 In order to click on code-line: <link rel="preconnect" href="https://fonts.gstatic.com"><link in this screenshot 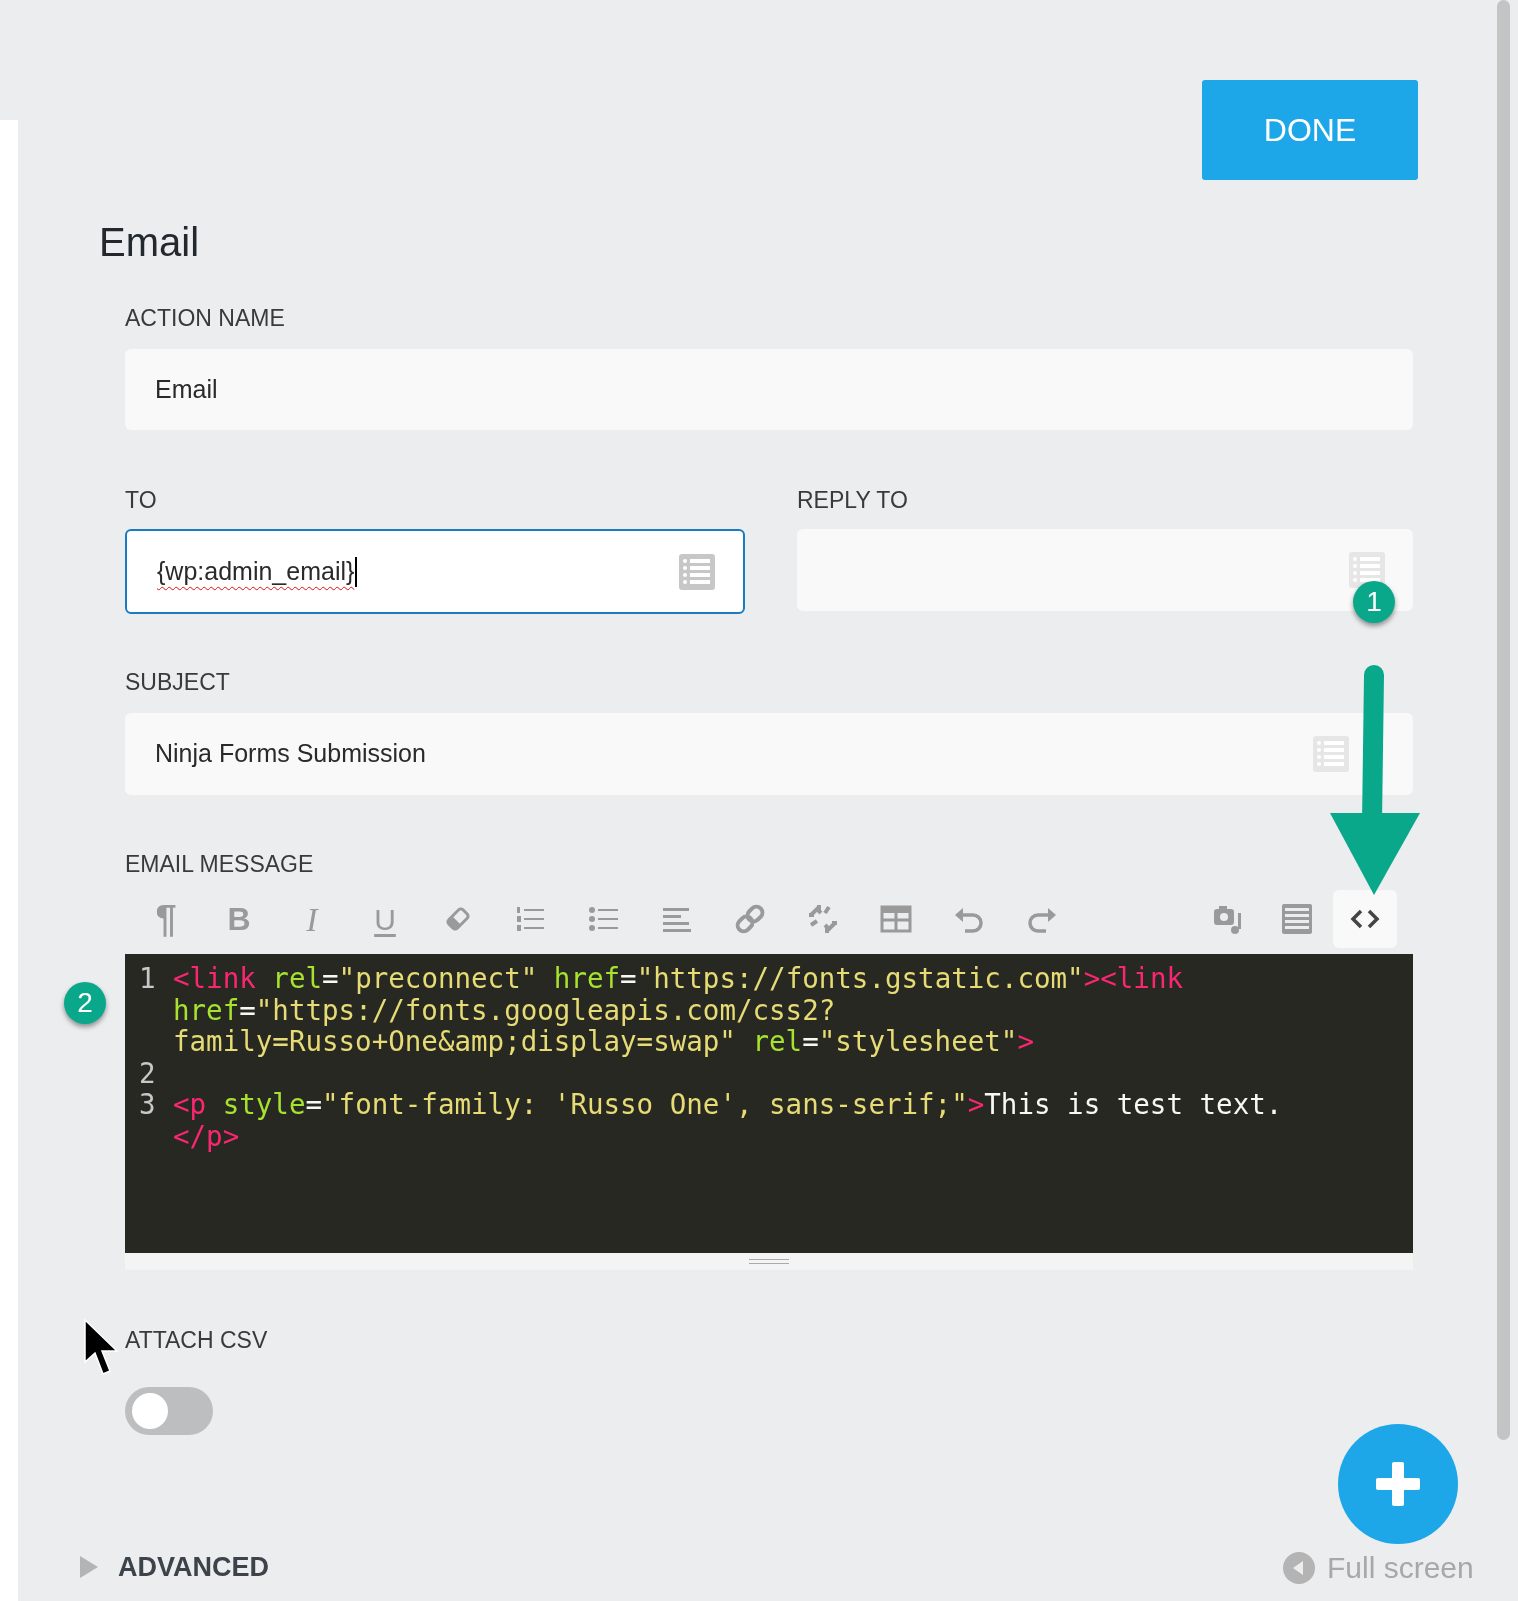, I will do `click(678, 979)`.